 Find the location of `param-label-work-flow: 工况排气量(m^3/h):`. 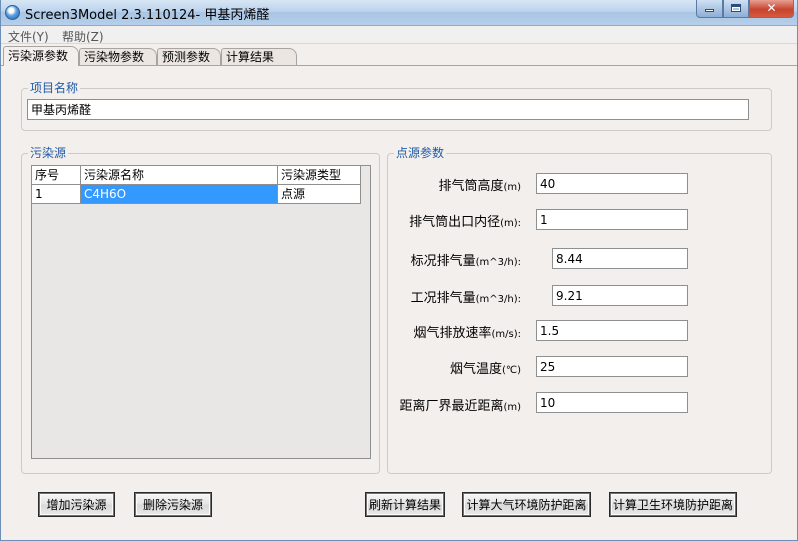

param-label-work-flow: 工况排气量(m^3/h): is located at coordinates (465, 298).